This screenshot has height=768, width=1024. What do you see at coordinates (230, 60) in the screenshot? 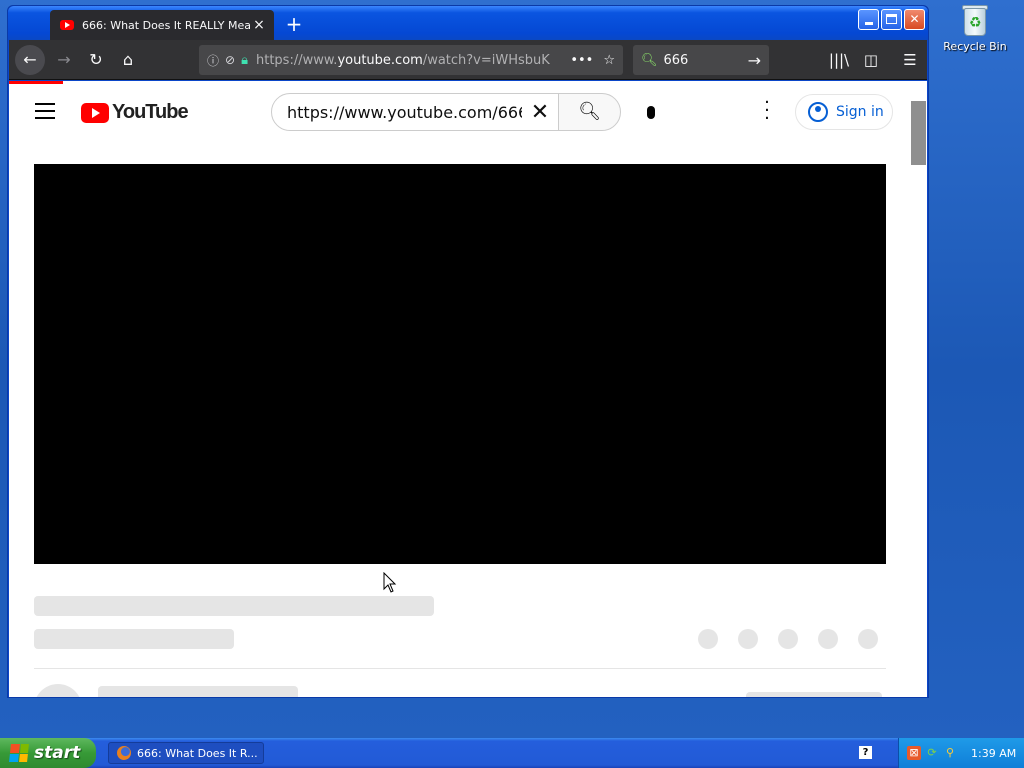
I see `permissions-icon: ⊘` at bounding box center [230, 60].